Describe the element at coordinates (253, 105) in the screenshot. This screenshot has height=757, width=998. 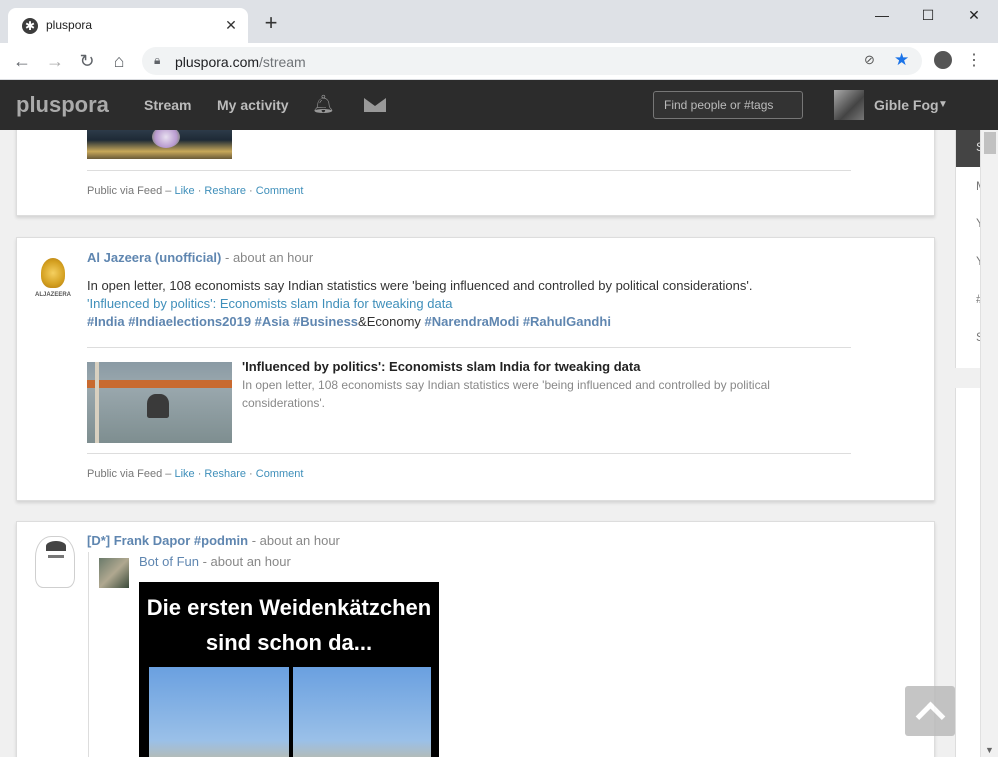
I see `nav-my-activity: My activity` at that location.